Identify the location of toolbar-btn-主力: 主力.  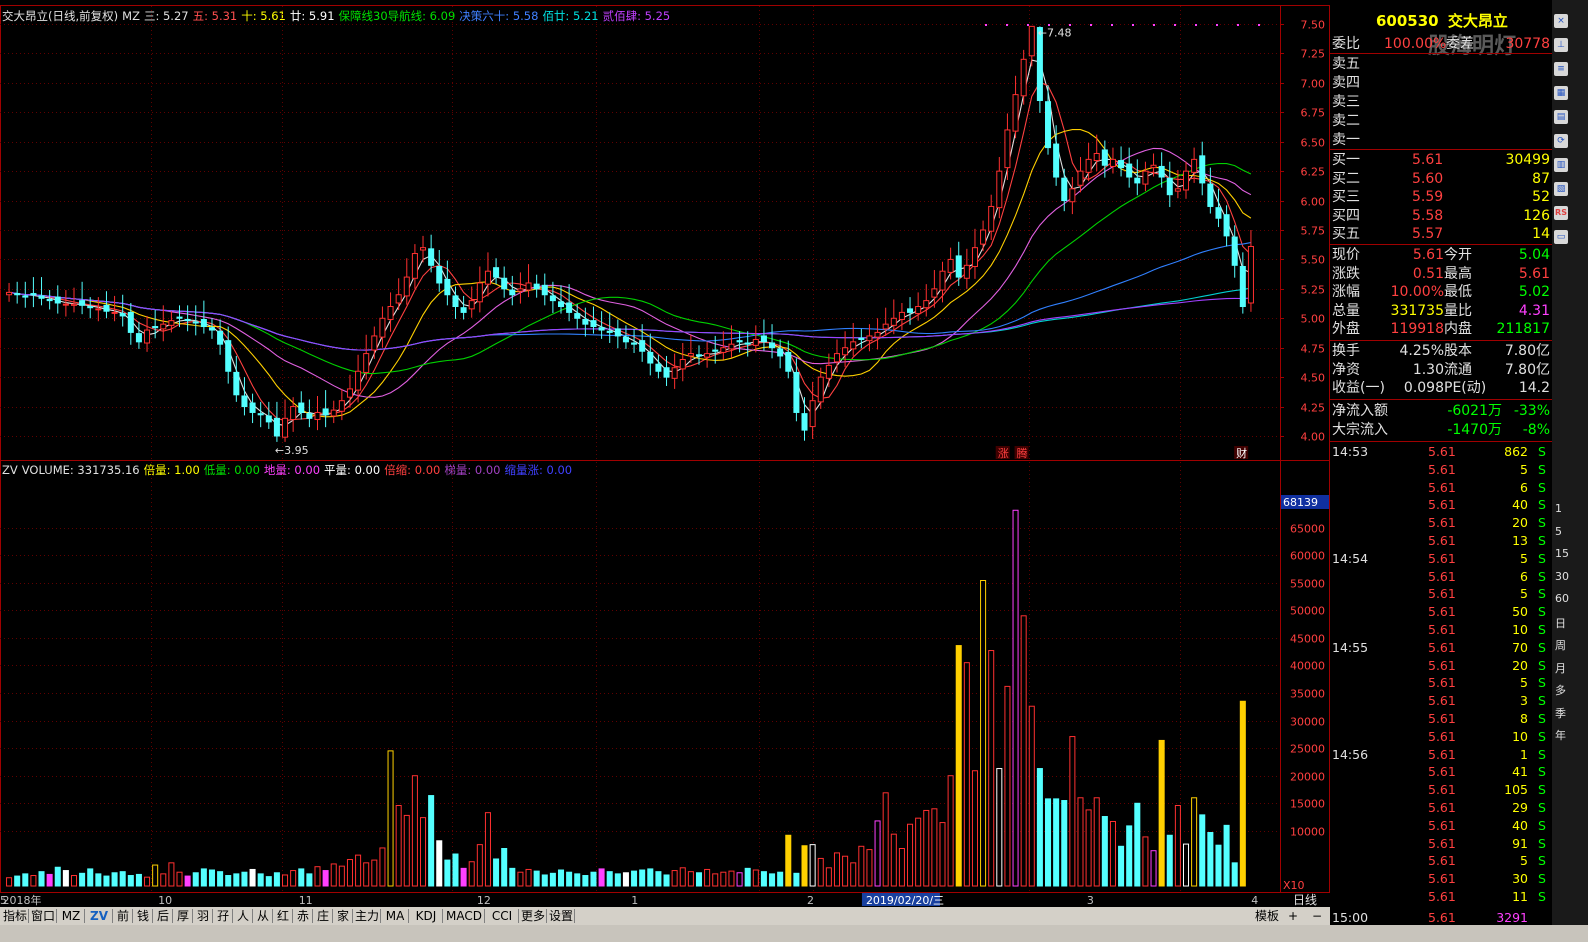
(367, 916).